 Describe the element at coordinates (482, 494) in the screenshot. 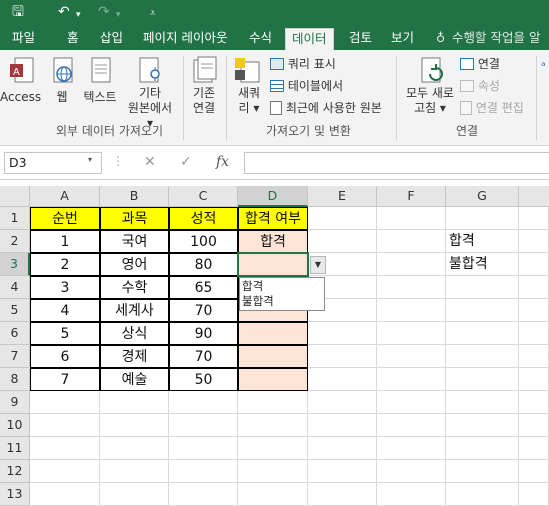

I see `cell-g13` at that location.